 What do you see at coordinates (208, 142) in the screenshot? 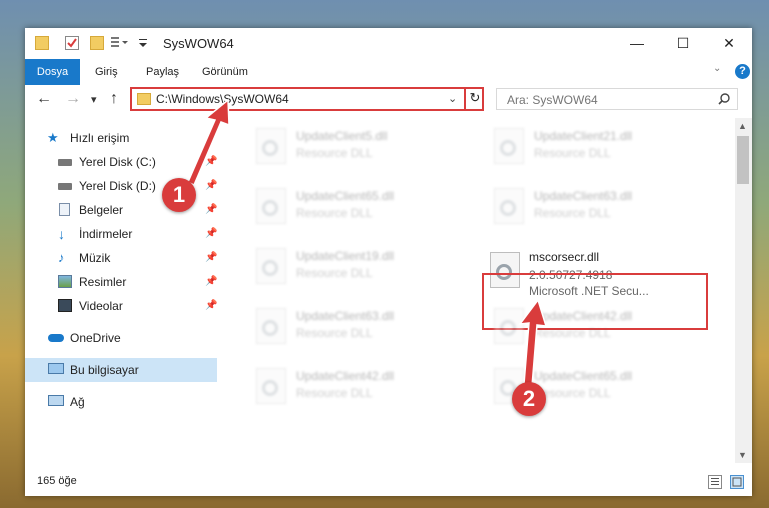
I see `arrow-1-icon` at bounding box center [208, 142].